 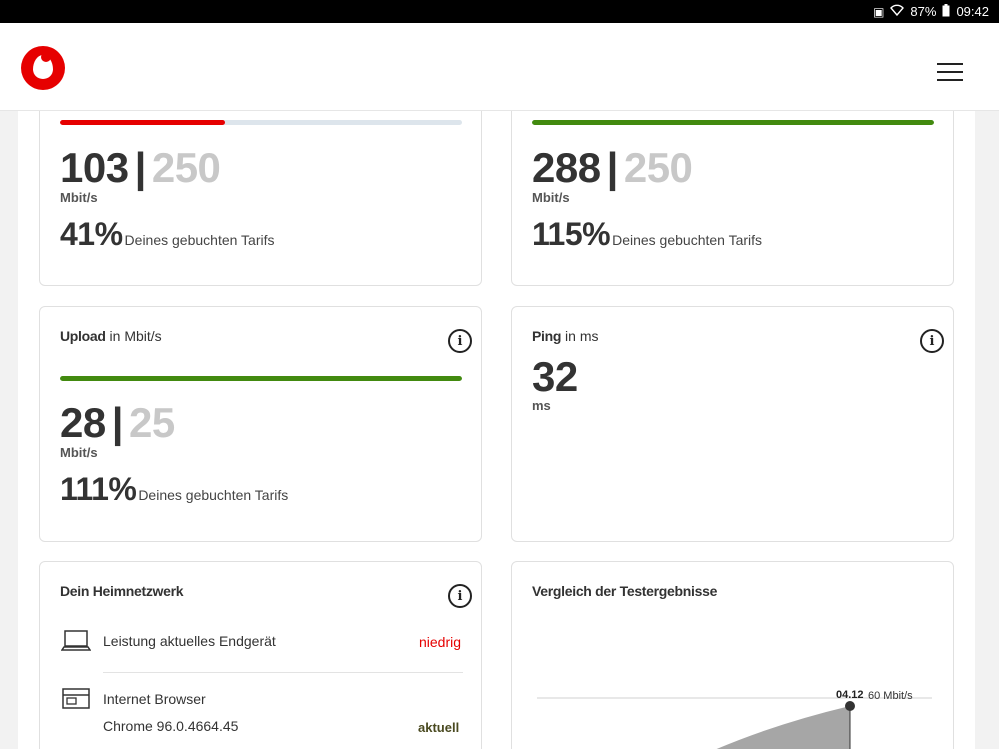 I want to click on upload-progress-bar, so click(x=261, y=378).